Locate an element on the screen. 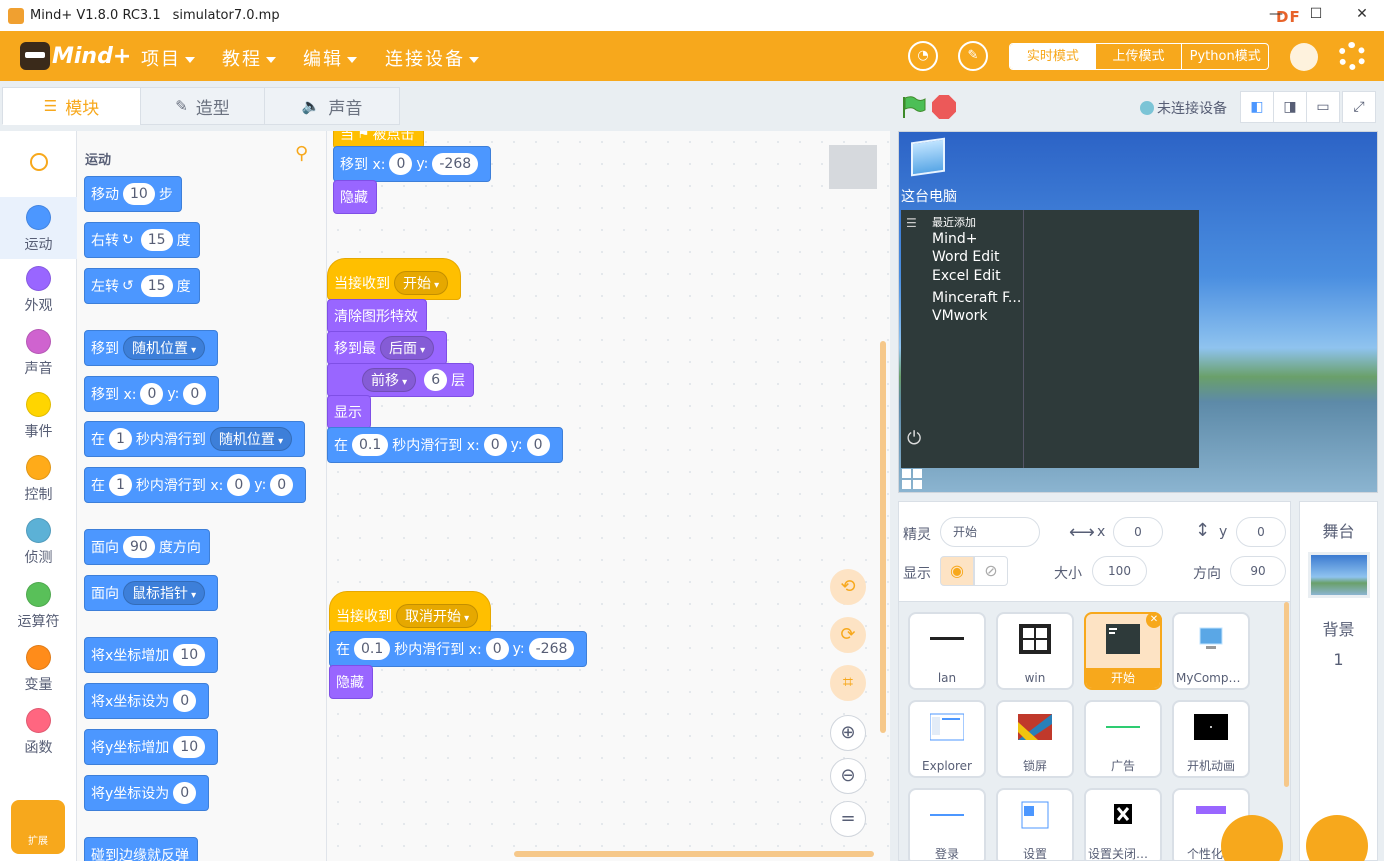 The width and height of the screenshot is (1384, 861). block-glide-target: 在 1 秒内滑行到 随机位置 is located at coordinates (195, 439).